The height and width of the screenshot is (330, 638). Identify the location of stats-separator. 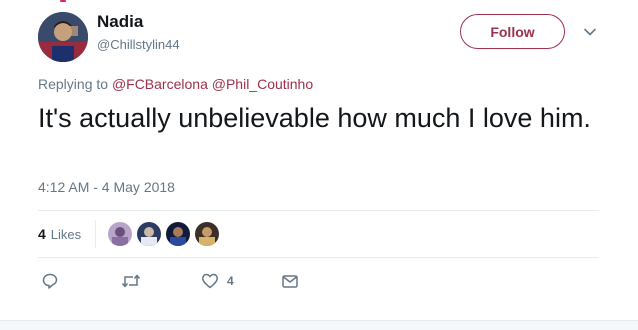
(96, 234).